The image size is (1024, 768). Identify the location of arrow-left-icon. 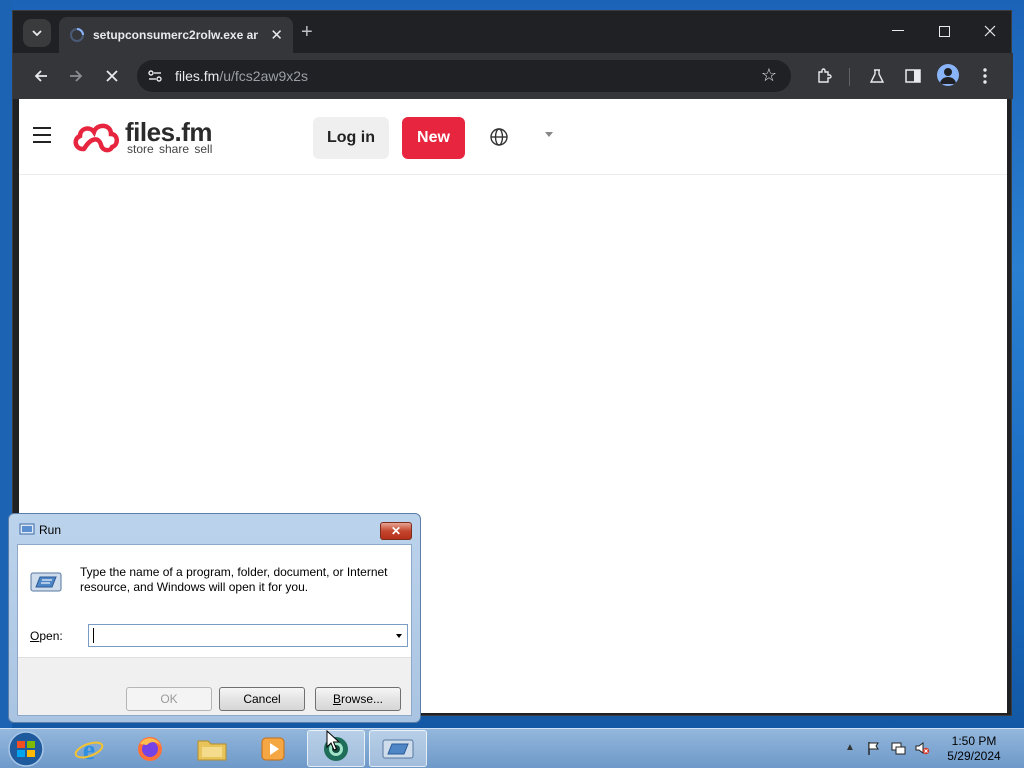
(40, 76).